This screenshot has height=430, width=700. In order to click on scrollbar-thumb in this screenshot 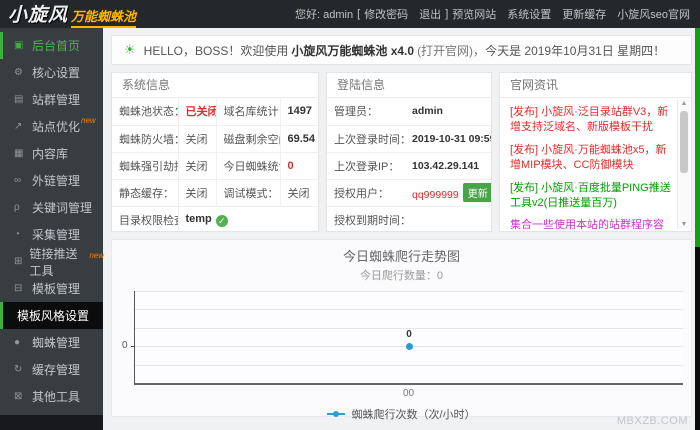, I will do `click(684, 142)`.